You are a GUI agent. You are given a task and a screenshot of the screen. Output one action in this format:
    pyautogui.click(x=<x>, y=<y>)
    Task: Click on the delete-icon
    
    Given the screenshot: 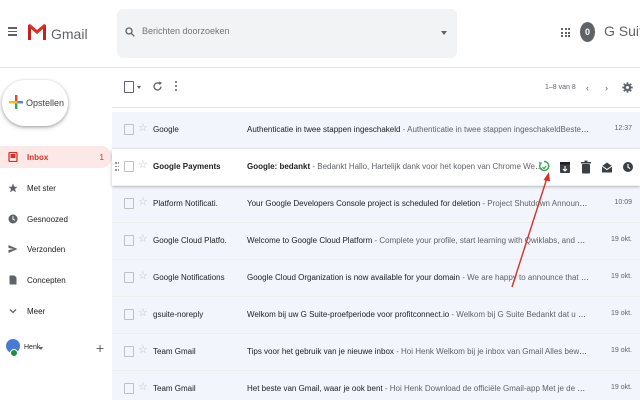 What is the action you would take?
    pyautogui.click(x=586, y=167)
    